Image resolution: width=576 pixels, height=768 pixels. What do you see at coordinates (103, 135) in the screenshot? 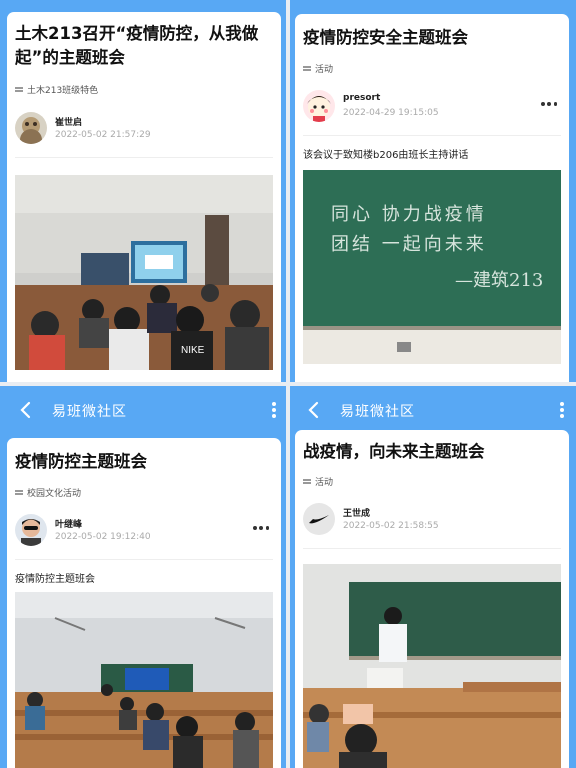
I see `post-time: 2022-05-02 21:57:29` at bounding box center [103, 135].